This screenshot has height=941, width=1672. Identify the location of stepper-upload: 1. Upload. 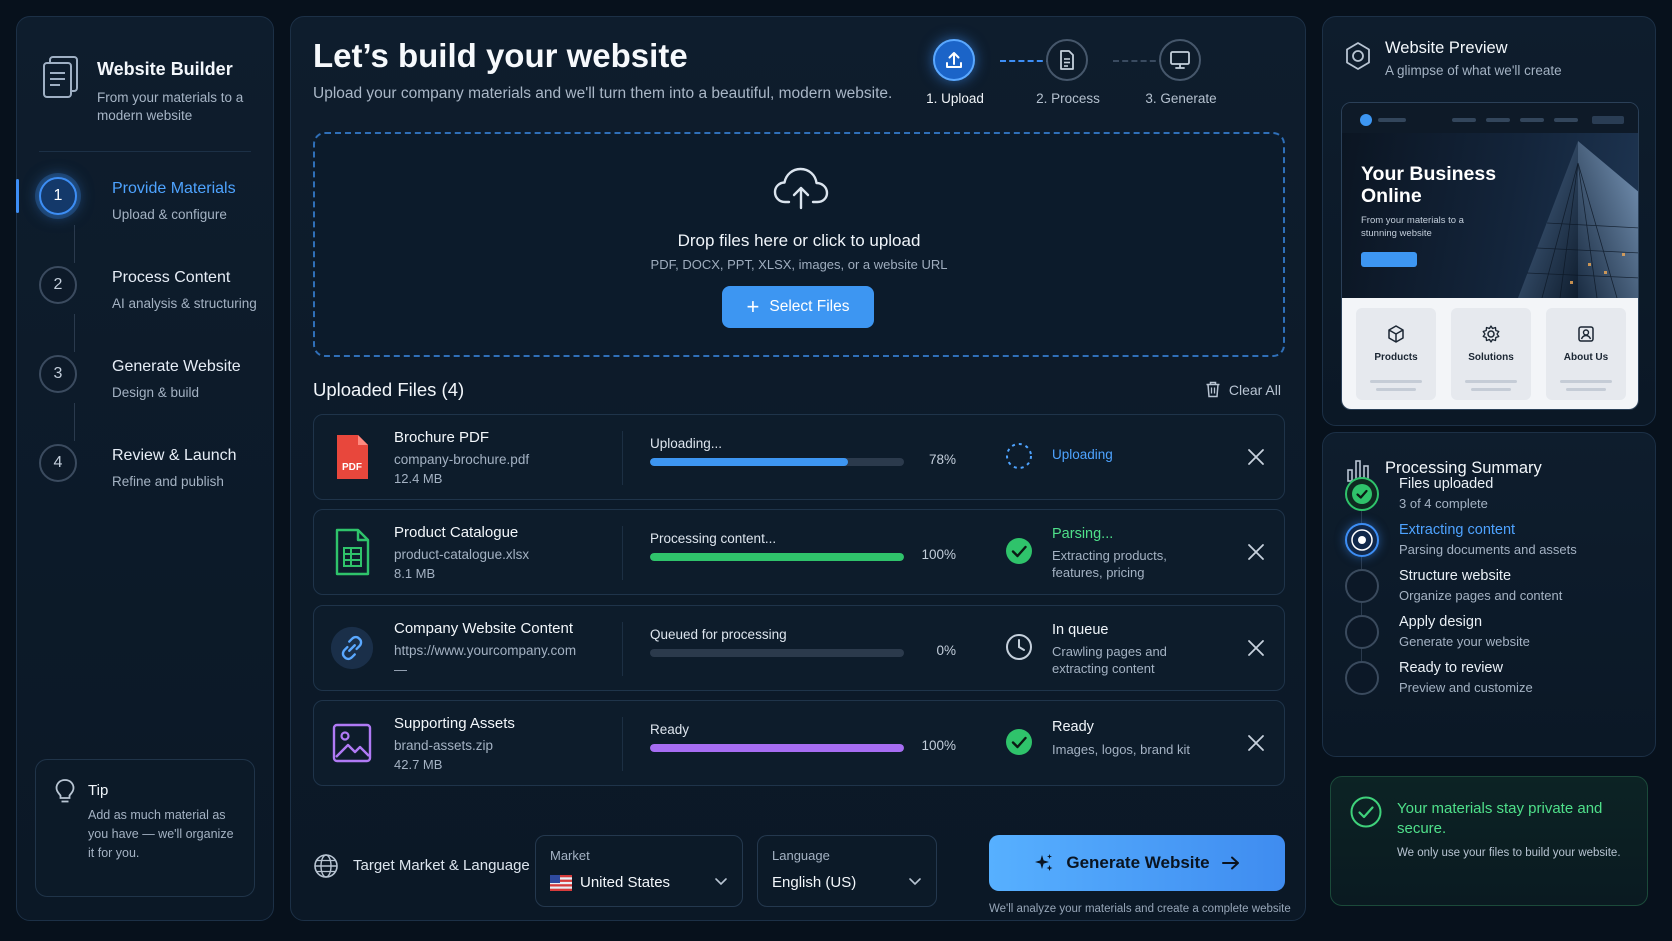
(955, 74).